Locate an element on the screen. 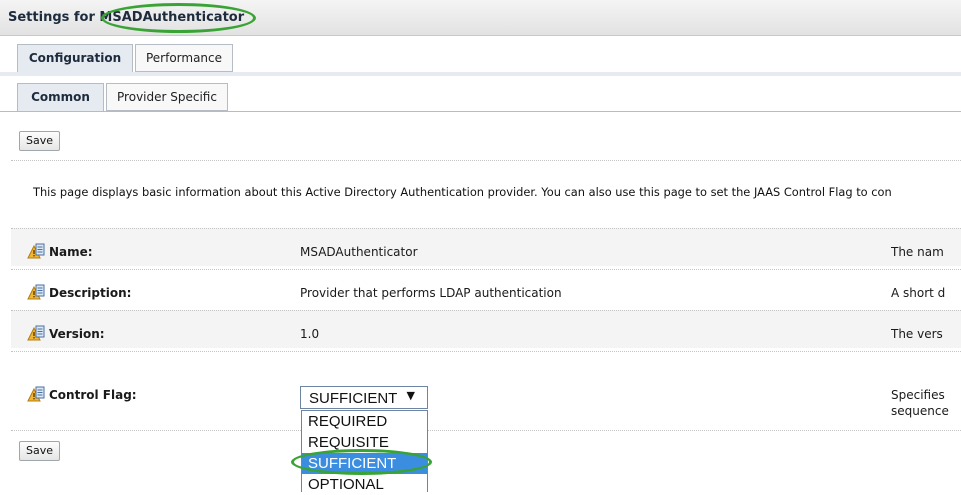 This screenshot has width=961, height=495. tab-label: Common is located at coordinates (60, 97).